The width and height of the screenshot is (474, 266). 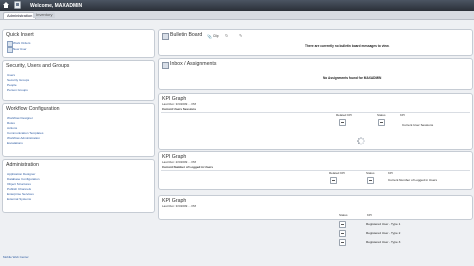 What do you see at coordinates (15, 143) in the screenshot?
I see `link-escalations: Escalations` at bounding box center [15, 143].